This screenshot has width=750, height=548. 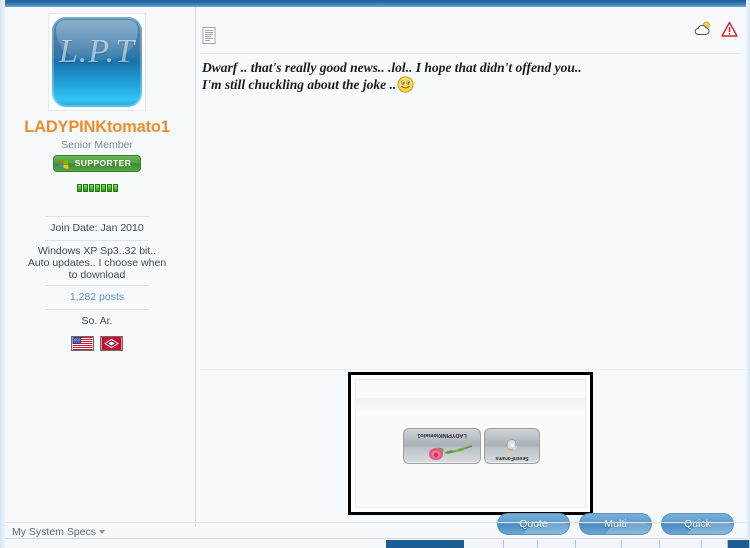 What do you see at coordinates (82, 343) in the screenshot?
I see `flag-united-states-icon` at bounding box center [82, 343].